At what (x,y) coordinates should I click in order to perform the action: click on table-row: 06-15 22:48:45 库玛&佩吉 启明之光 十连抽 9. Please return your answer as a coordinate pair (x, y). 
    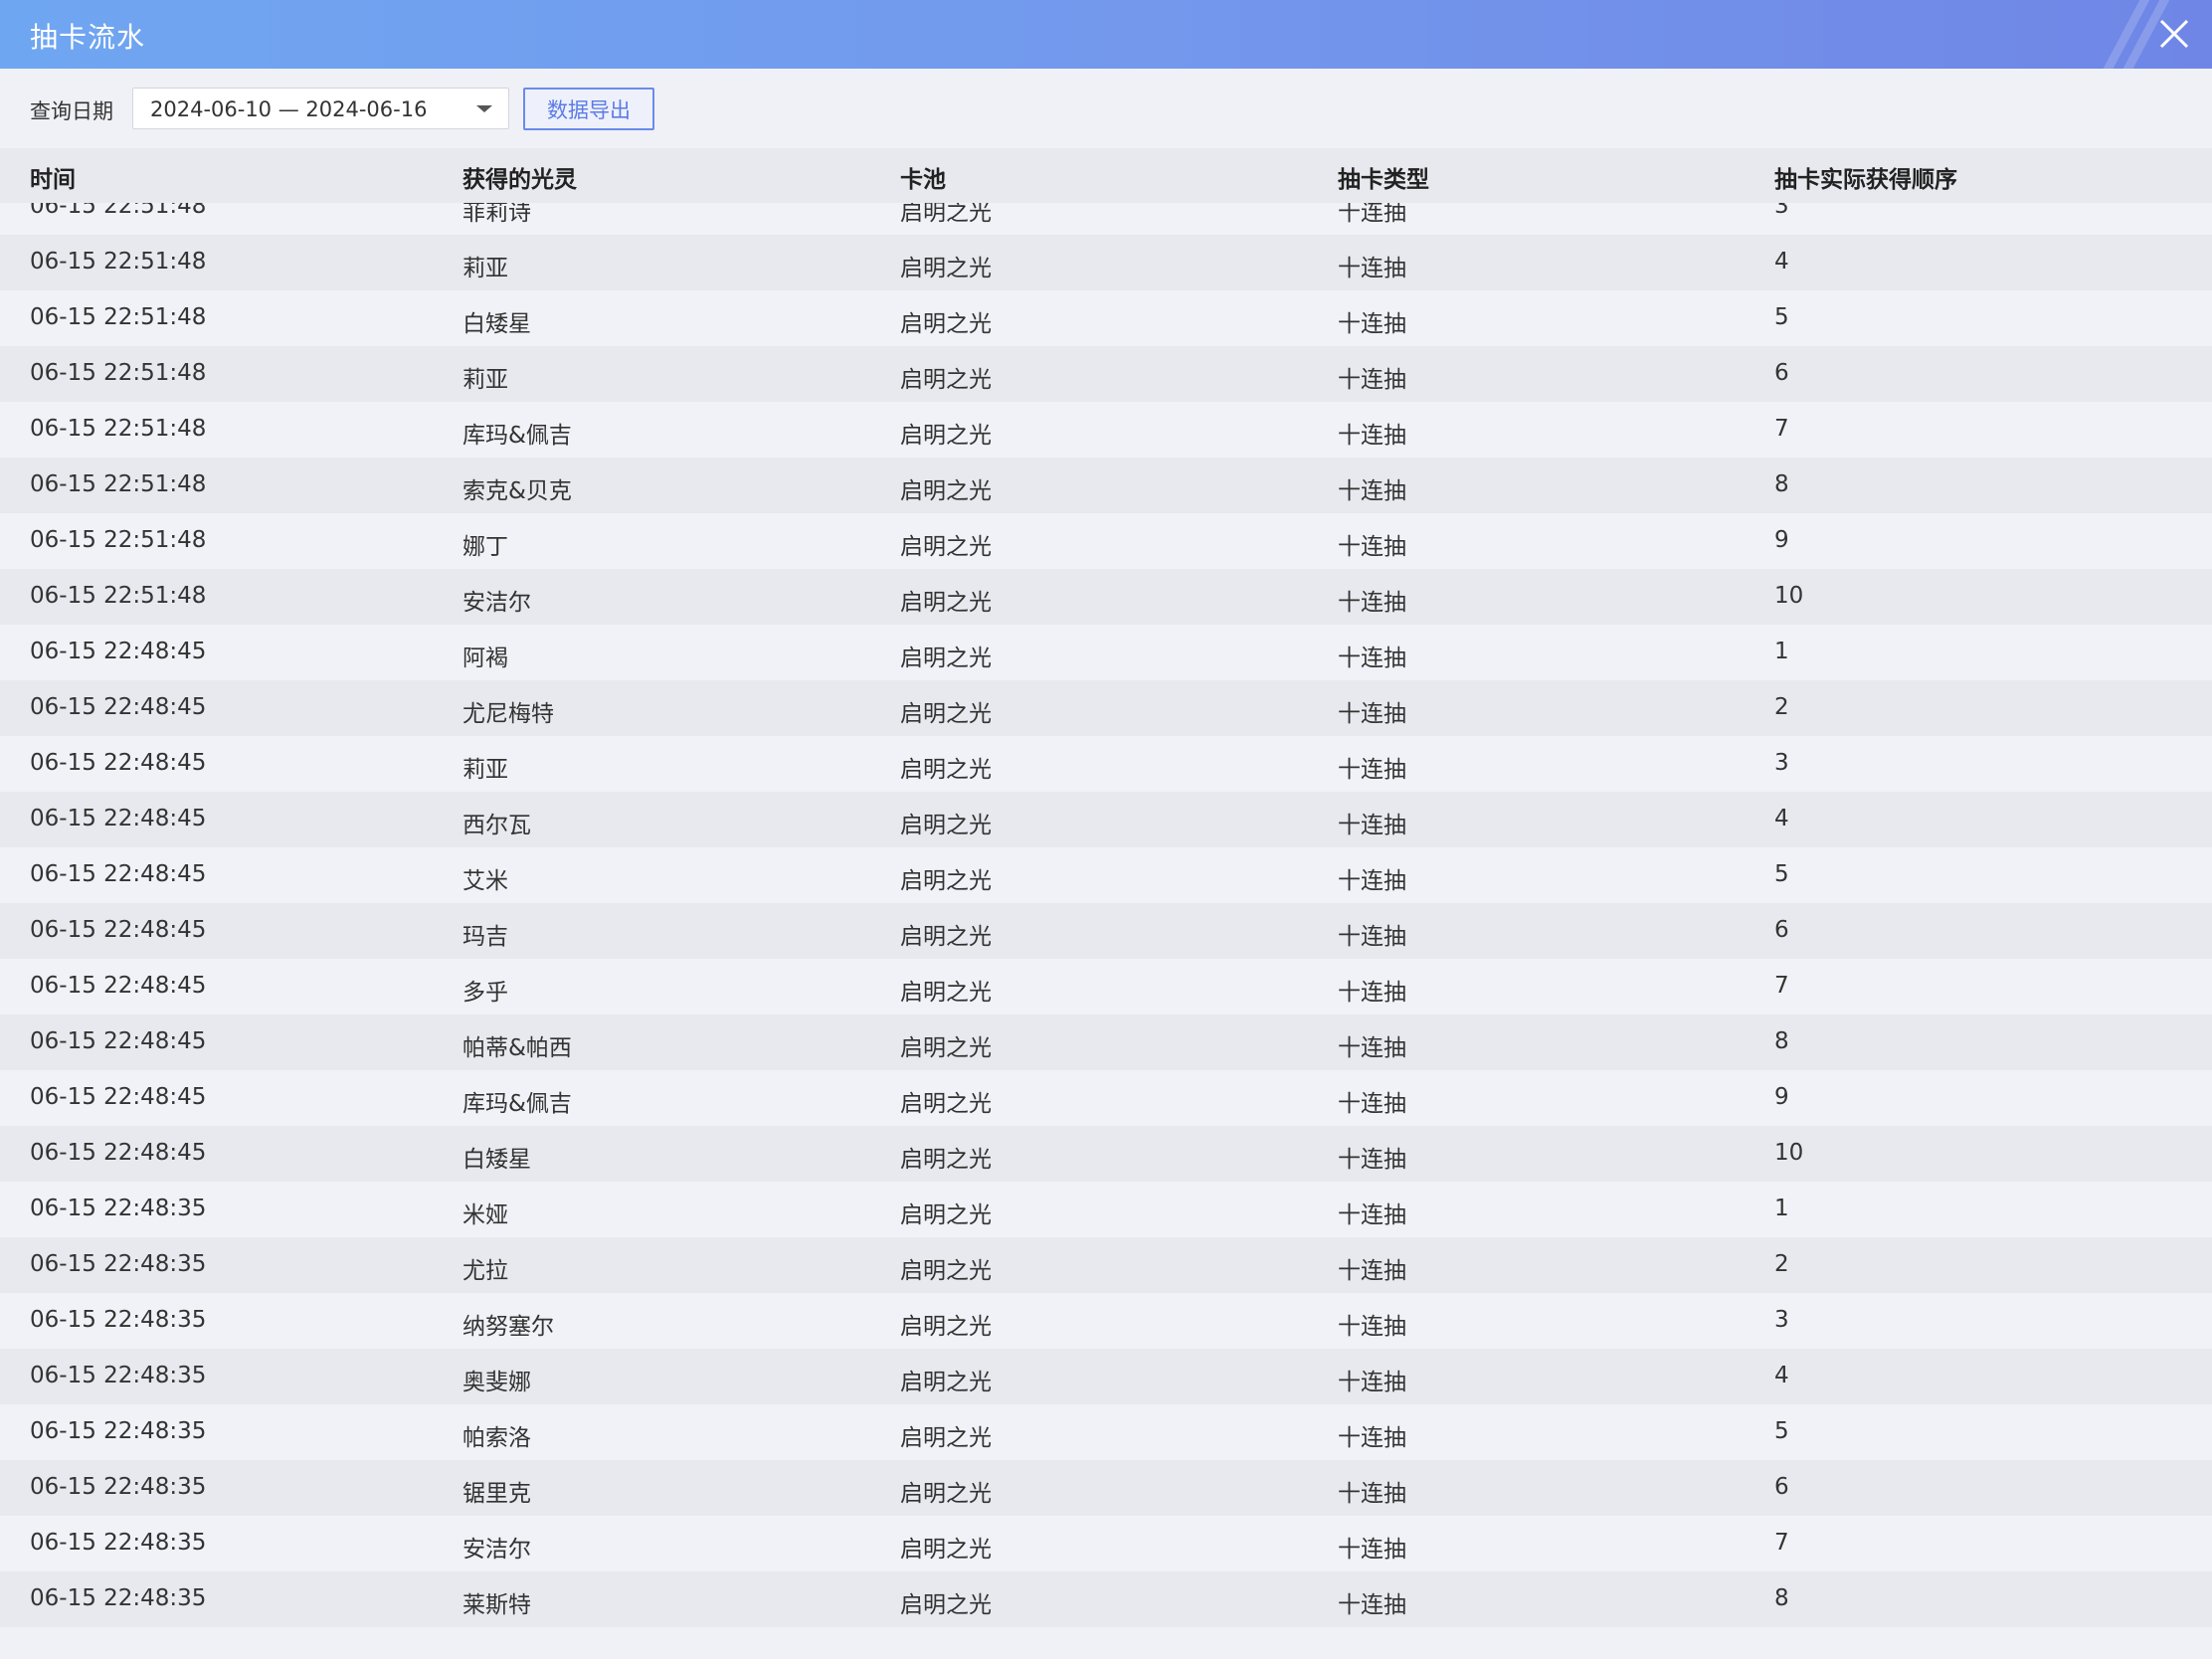
    Looking at the image, I should click on (1106, 1098).